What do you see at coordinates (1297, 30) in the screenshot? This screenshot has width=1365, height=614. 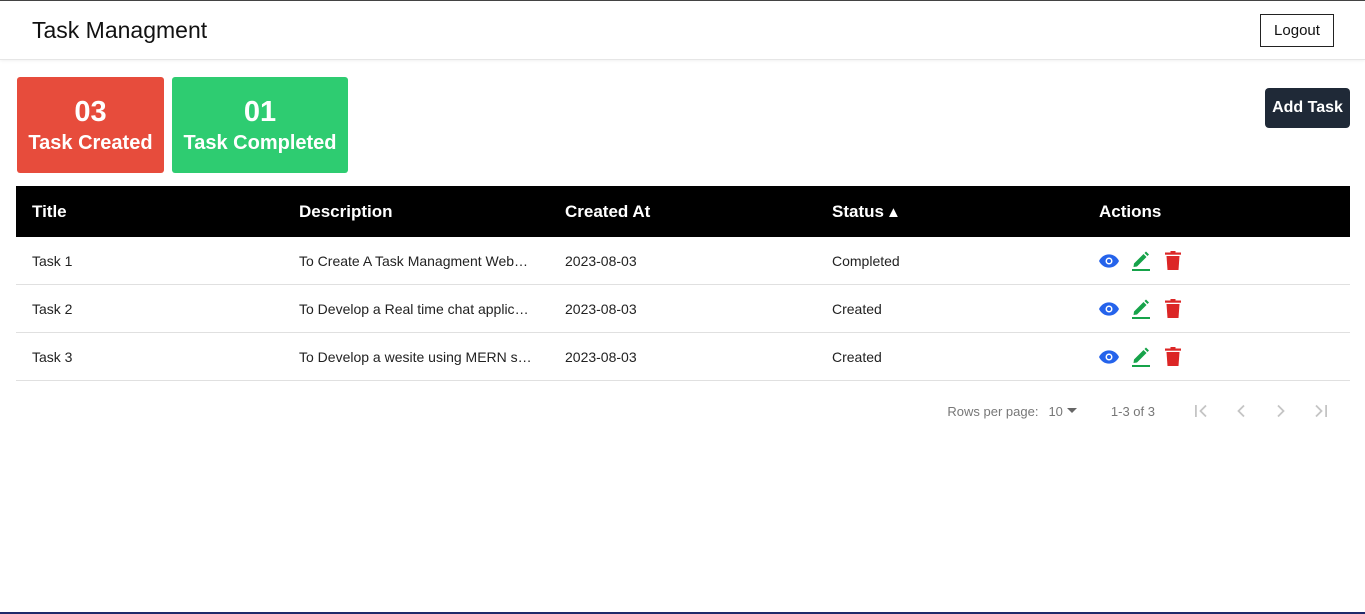 I see `logout-button: Logout` at bounding box center [1297, 30].